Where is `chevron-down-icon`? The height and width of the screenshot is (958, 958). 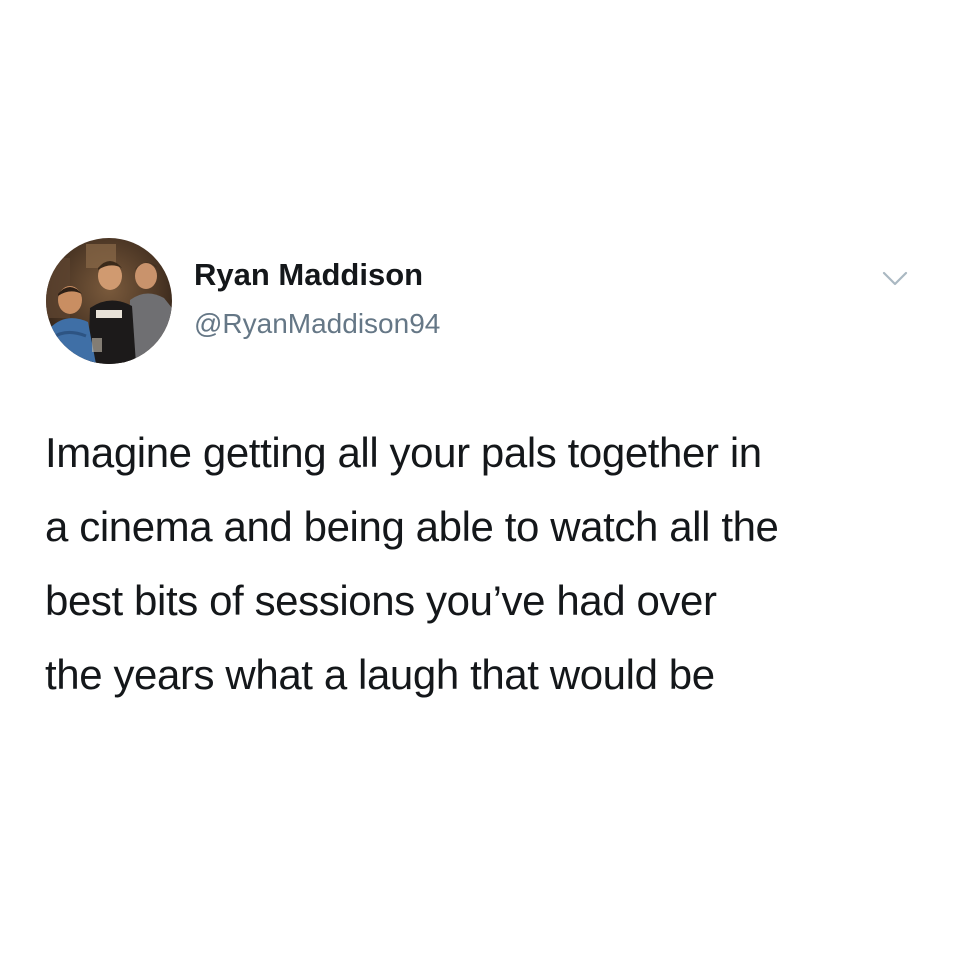
chevron-down-icon is located at coordinates (895, 279).